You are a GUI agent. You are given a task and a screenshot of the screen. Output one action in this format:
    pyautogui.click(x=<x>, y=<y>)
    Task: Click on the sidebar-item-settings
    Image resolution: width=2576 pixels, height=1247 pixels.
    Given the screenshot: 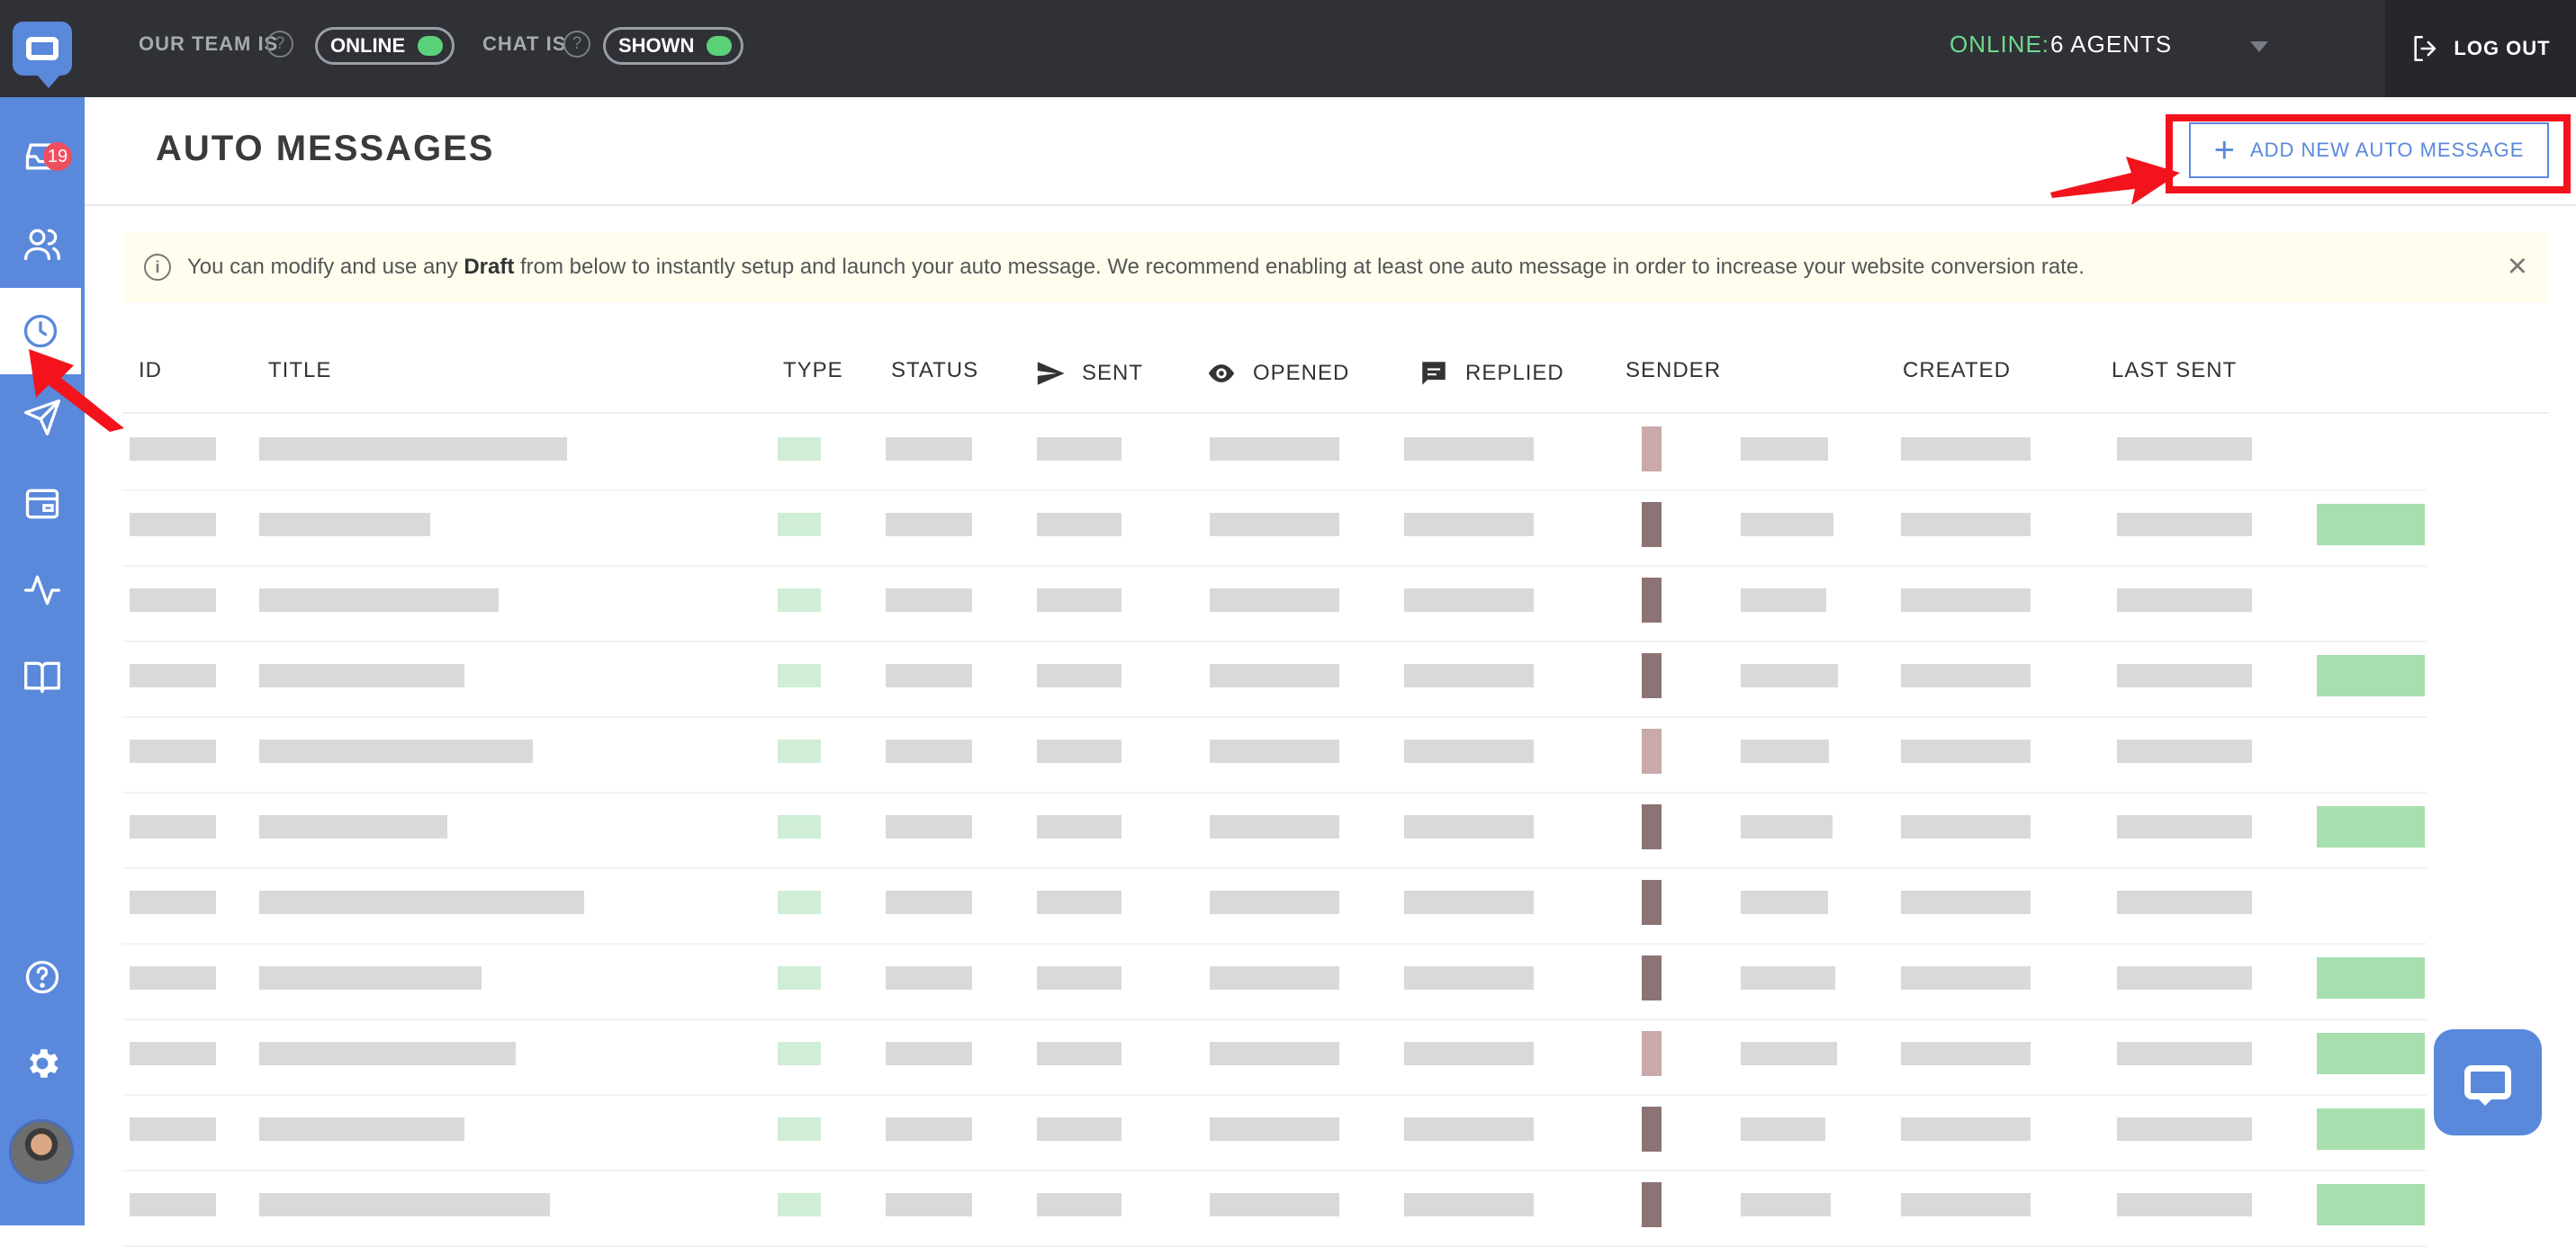 What is the action you would take?
    pyautogui.click(x=42, y=1063)
    